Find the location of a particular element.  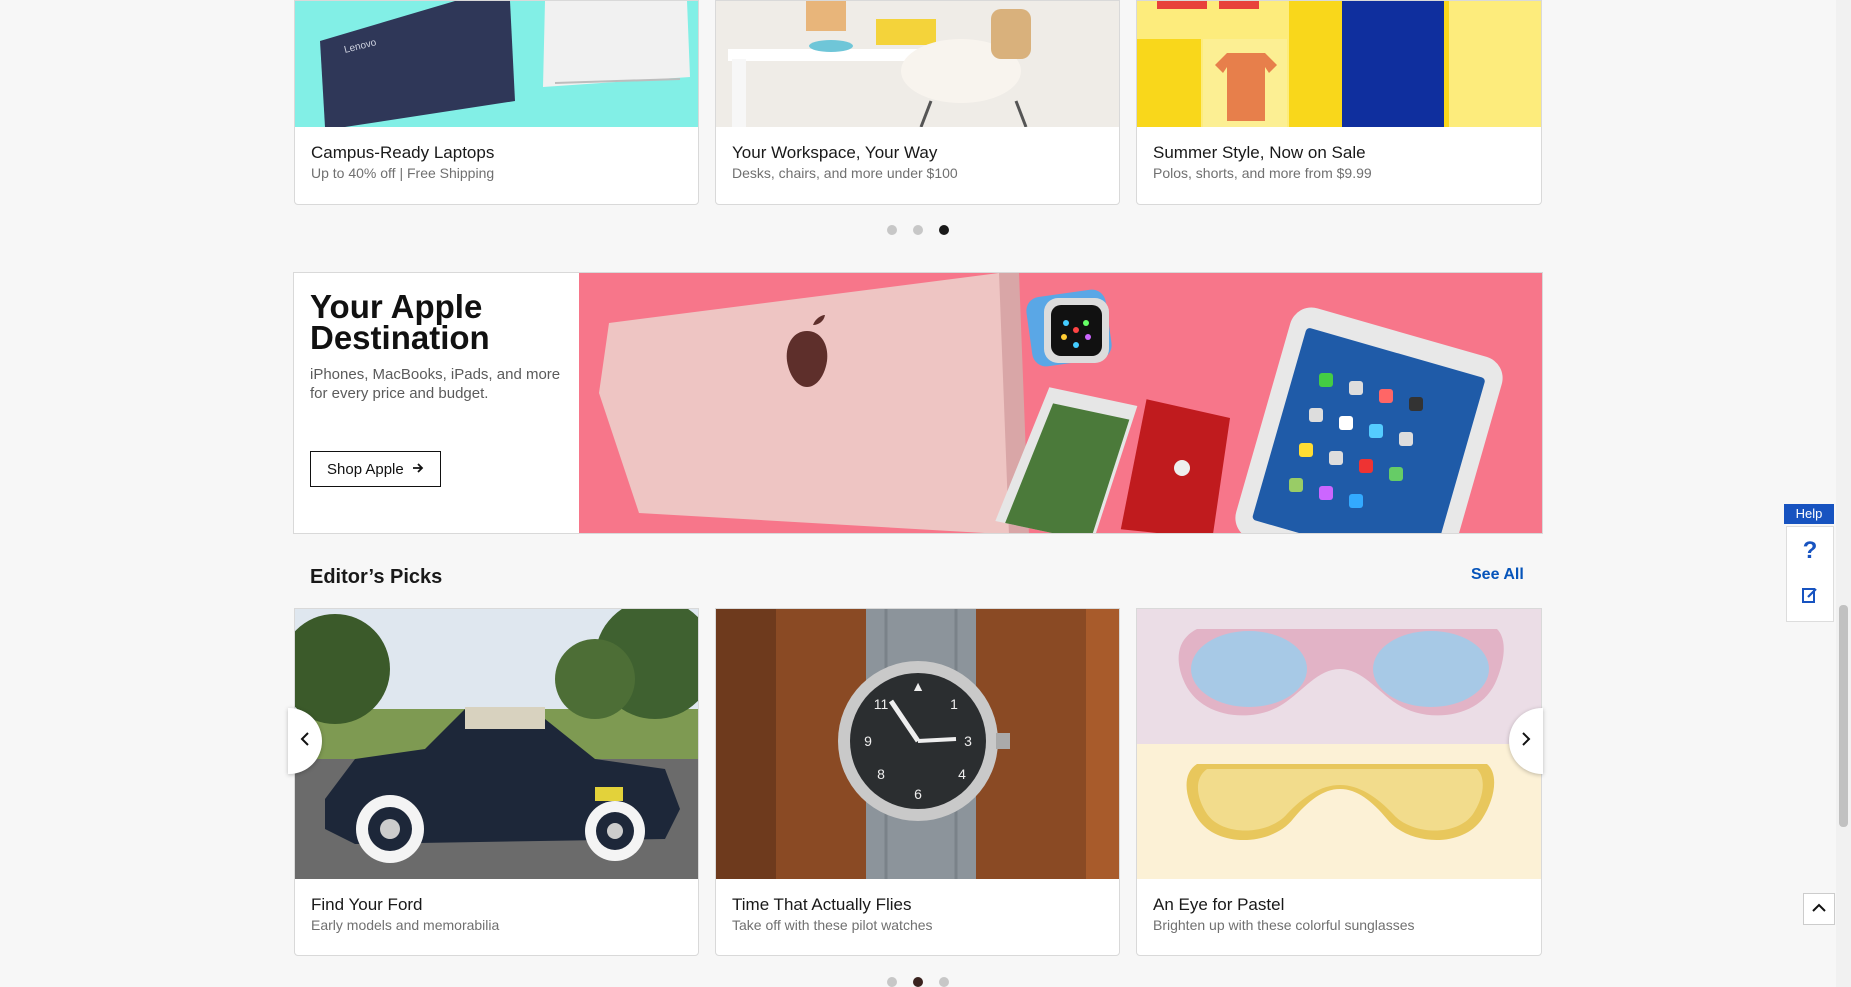

card-title: Summer Style, Now on Sale is located at coordinates (1259, 152).